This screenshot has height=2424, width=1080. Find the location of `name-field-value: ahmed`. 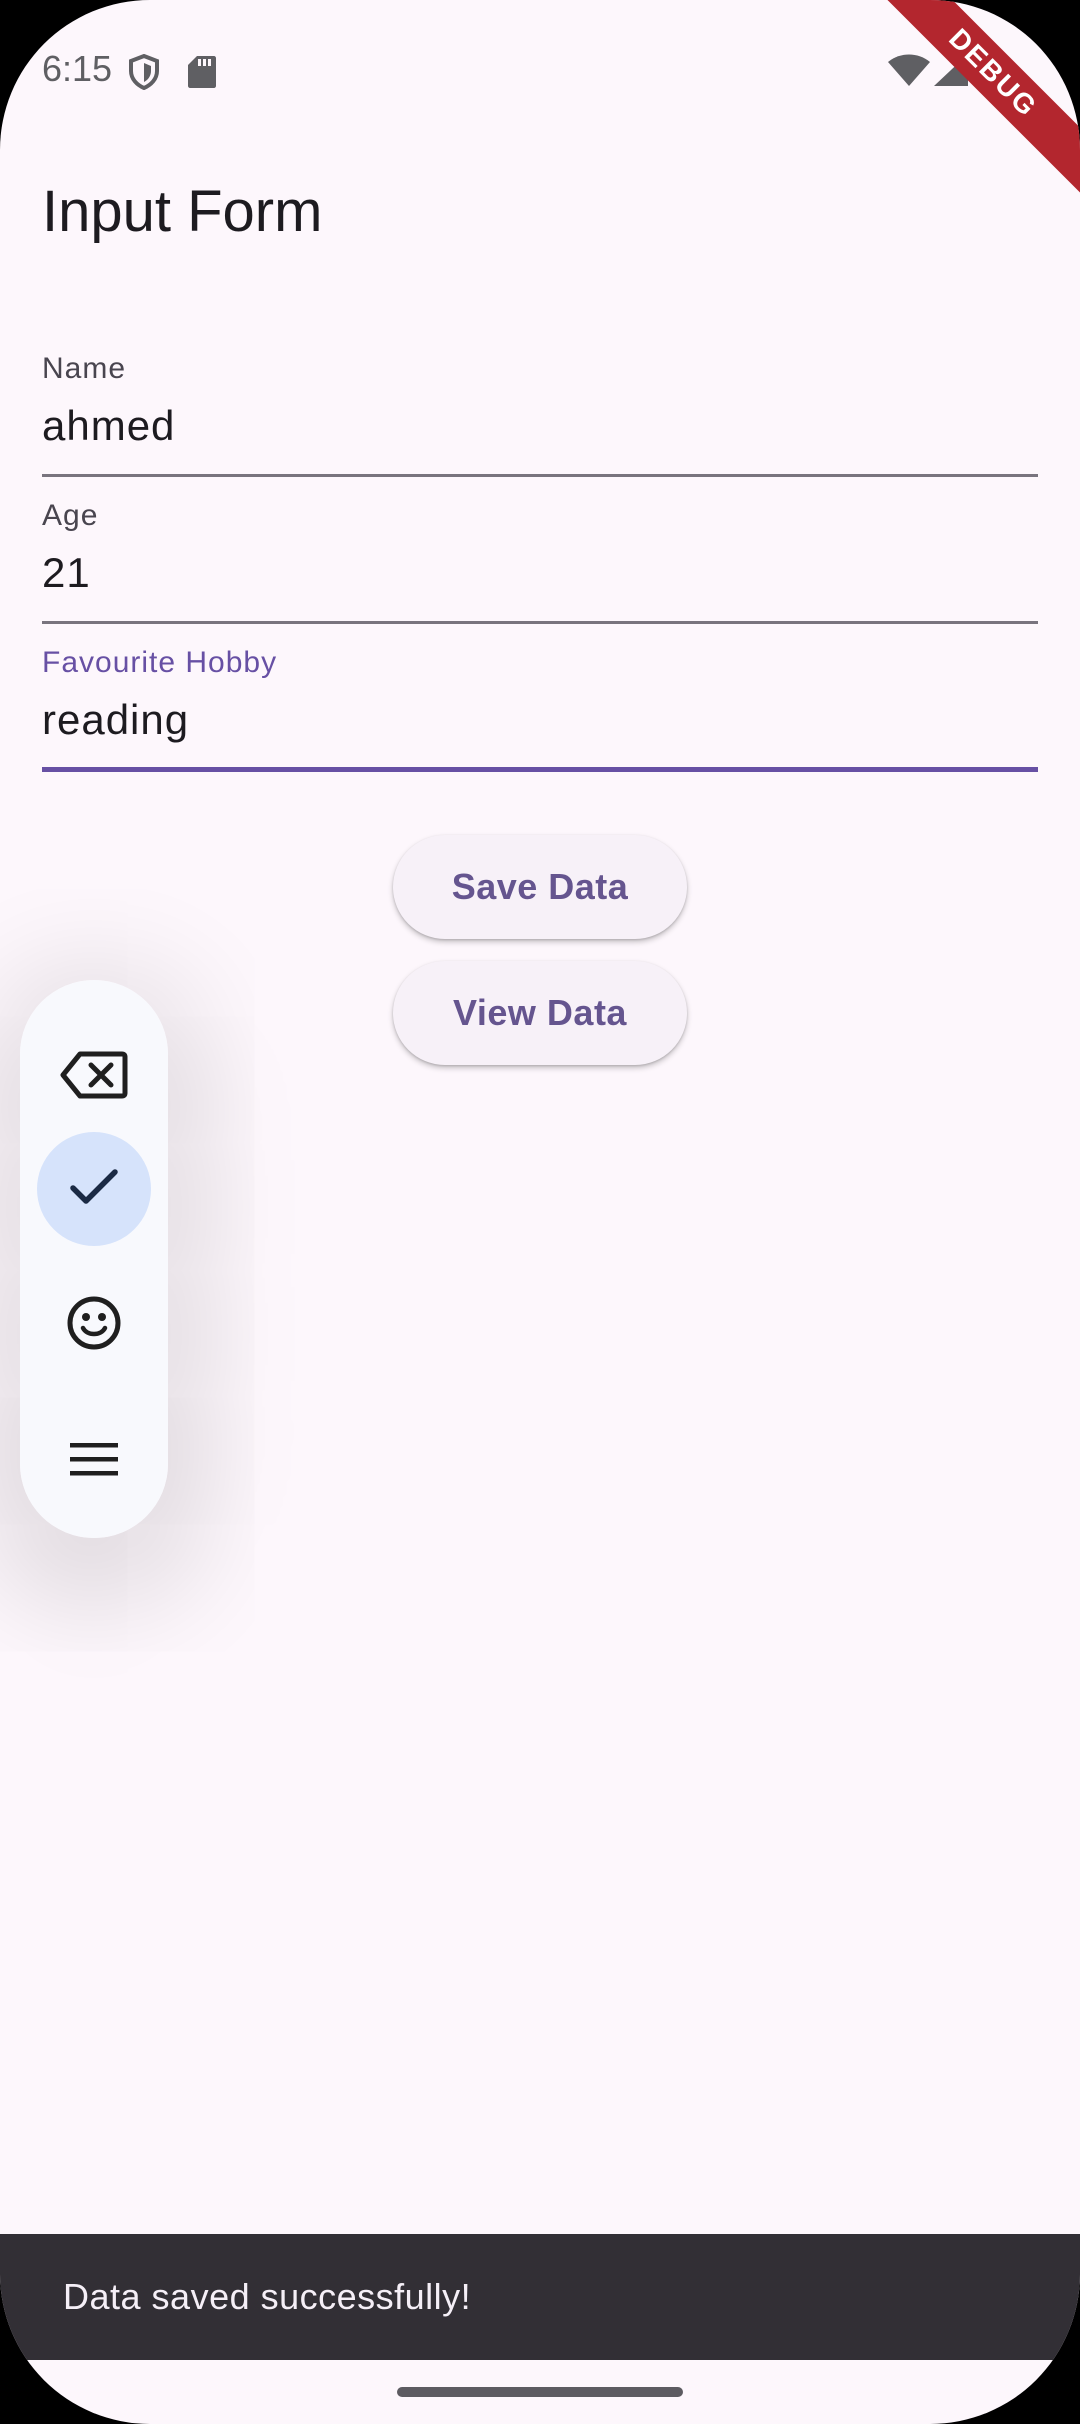

name-field-value: ahmed is located at coordinates (108, 426).